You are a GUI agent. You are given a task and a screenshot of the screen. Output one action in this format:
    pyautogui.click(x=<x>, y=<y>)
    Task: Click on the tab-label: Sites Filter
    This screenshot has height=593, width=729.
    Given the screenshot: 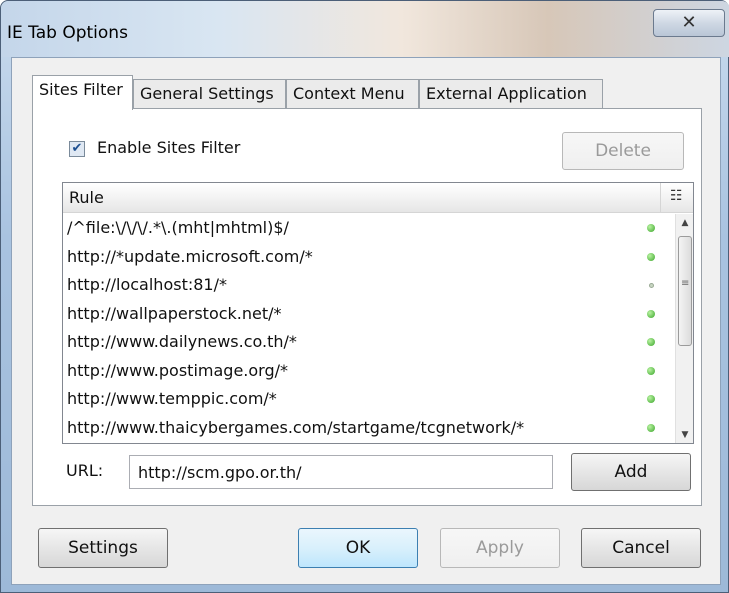 What is the action you would take?
    pyautogui.click(x=81, y=89)
    